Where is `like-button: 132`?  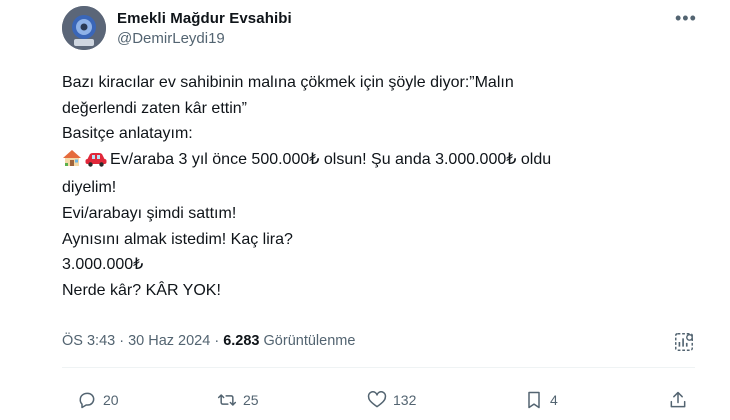 like-button: 132 is located at coordinates (391, 400).